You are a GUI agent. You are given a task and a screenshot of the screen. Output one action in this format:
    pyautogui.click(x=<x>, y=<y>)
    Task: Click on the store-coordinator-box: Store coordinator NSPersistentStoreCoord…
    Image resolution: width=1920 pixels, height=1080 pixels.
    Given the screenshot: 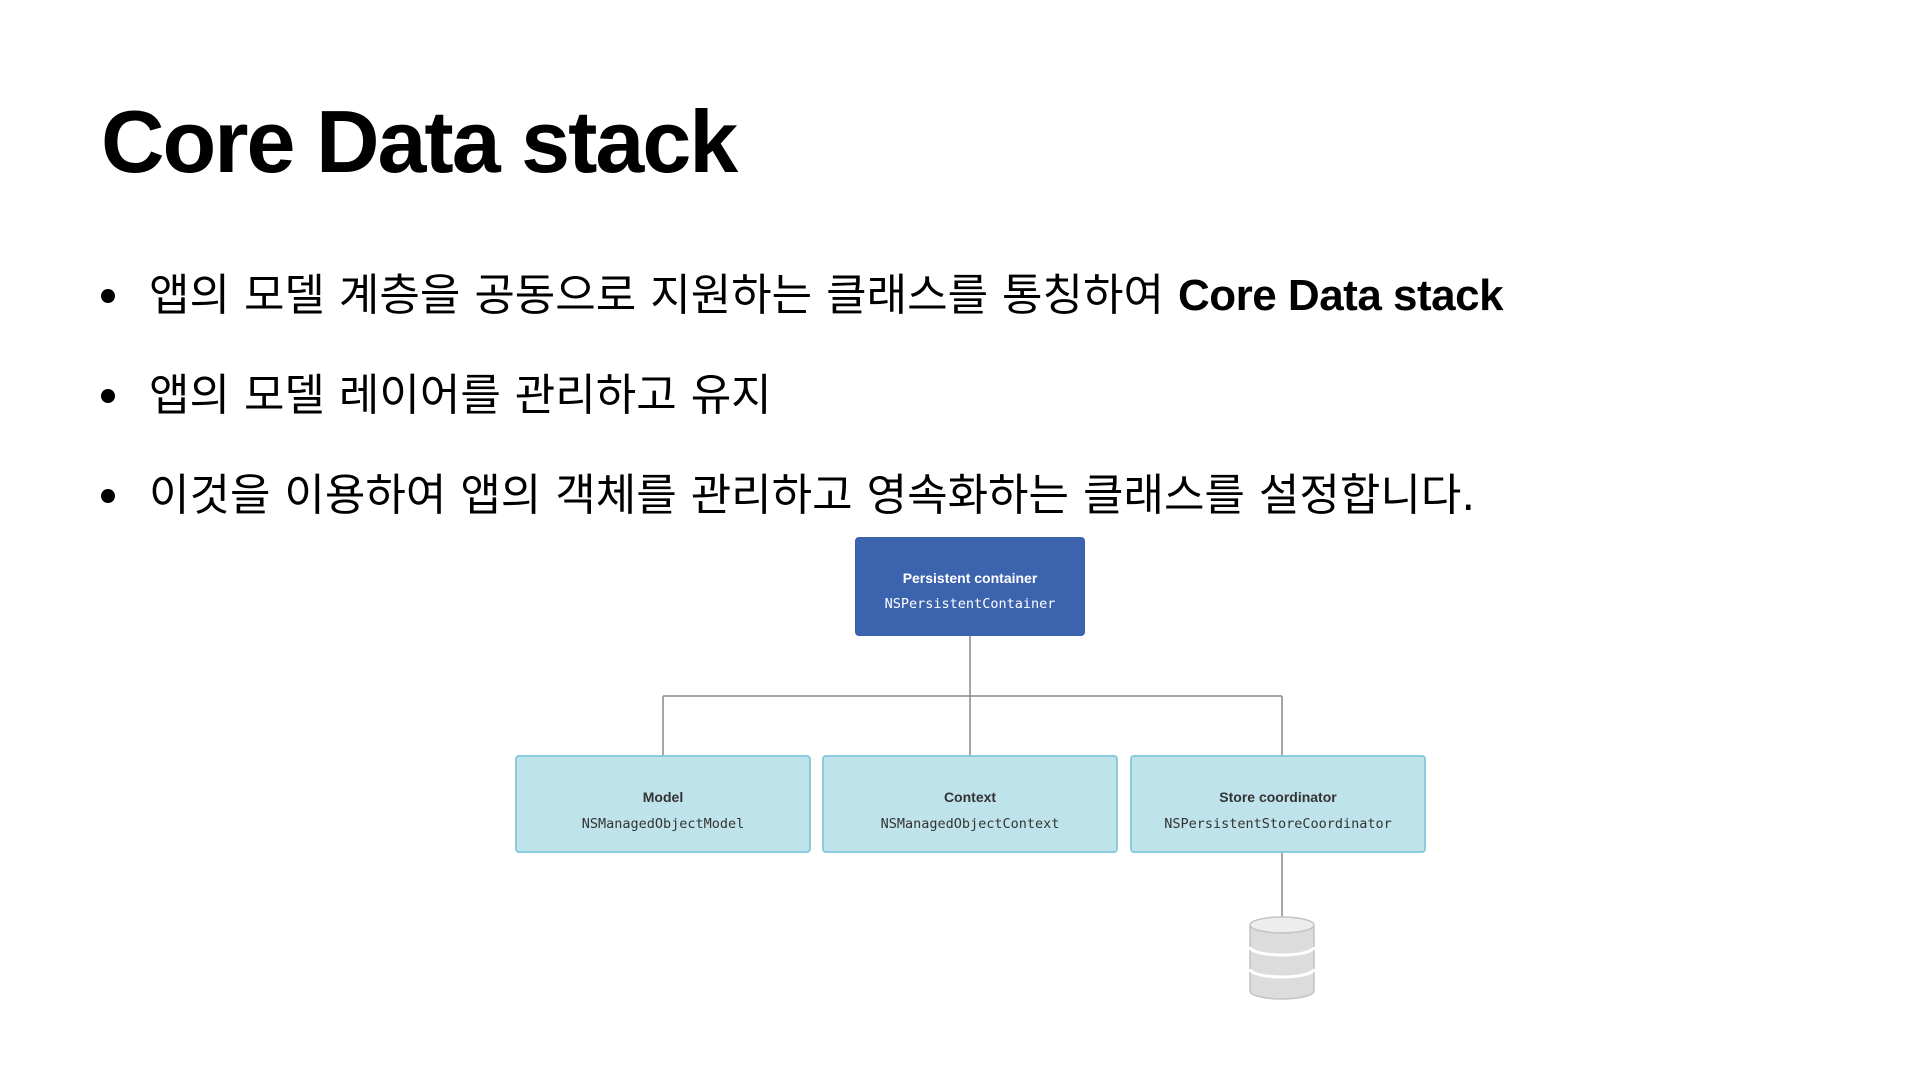 What is the action you would take?
    pyautogui.click(x=1278, y=804)
    